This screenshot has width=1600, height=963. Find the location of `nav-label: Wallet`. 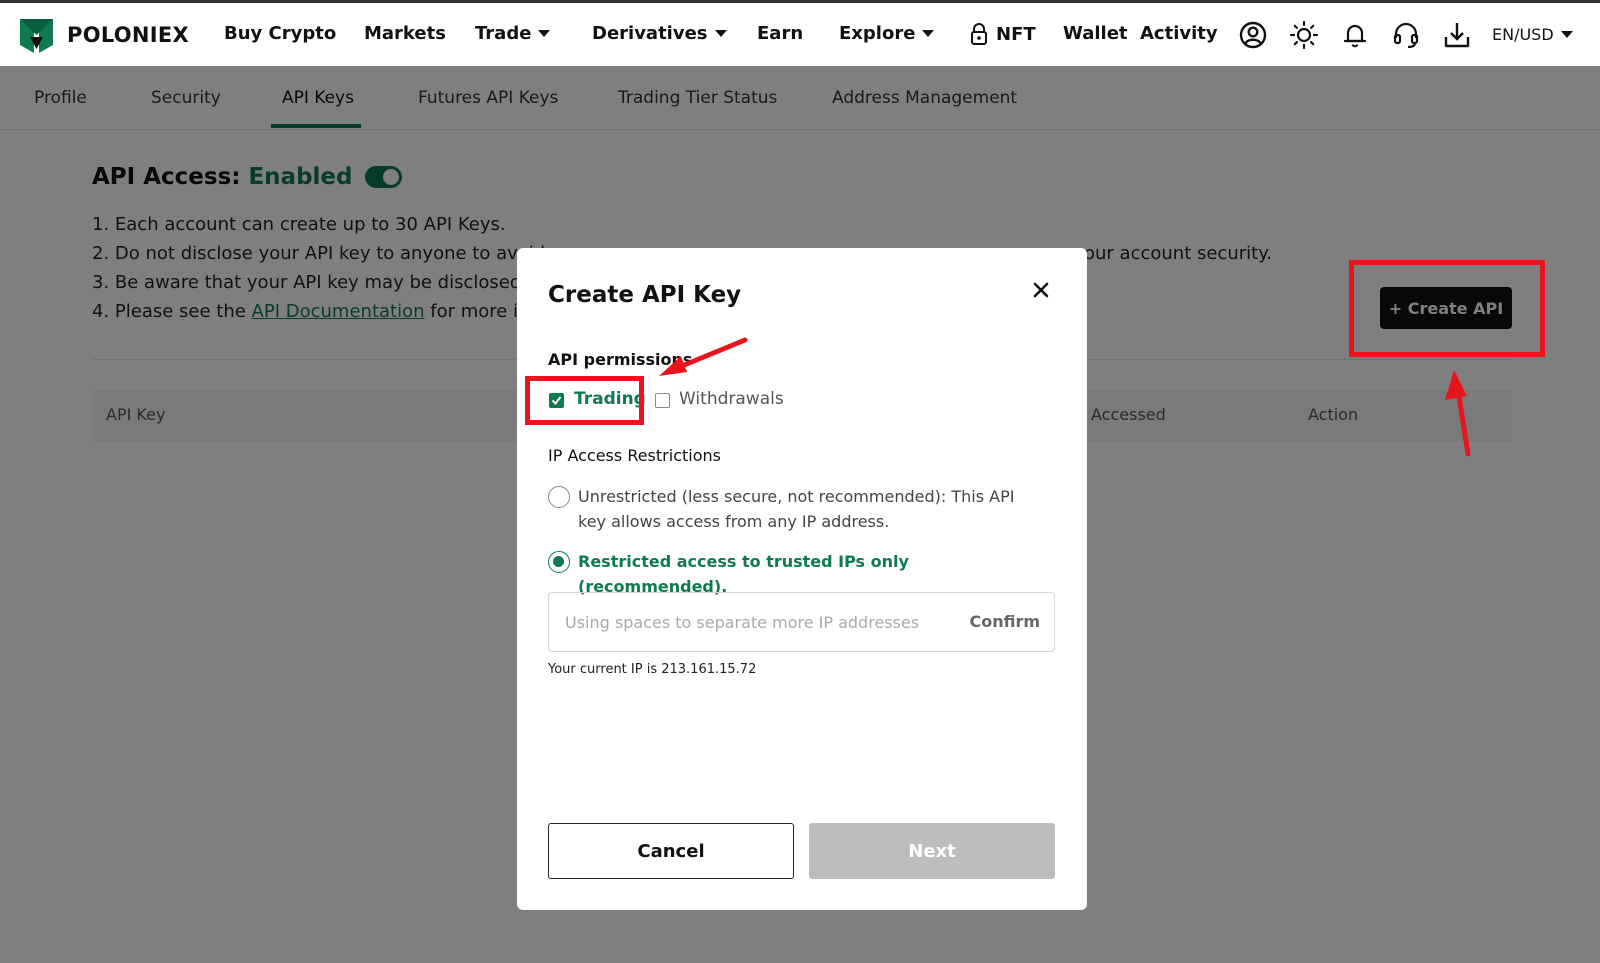

nav-label: Wallet is located at coordinates (1095, 33).